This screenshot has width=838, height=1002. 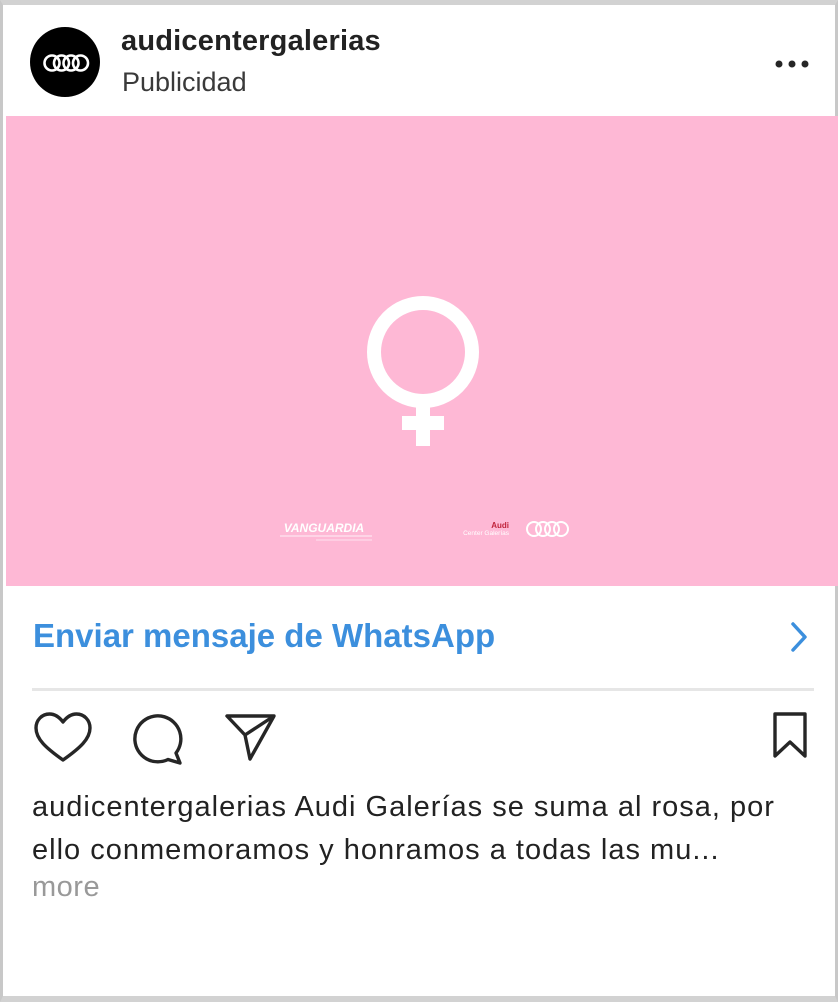 I want to click on audi-rings-logo-icon, so click(x=66, y=63).